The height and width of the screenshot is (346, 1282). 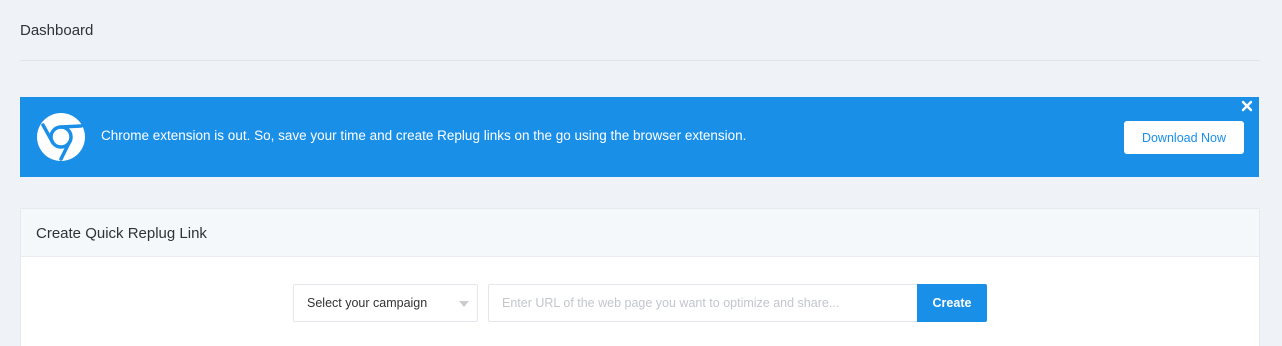 What do you see at coordinates (464, 304) in the screenshot?
I see `caret-down-icon` at bounding box center [464, 304].